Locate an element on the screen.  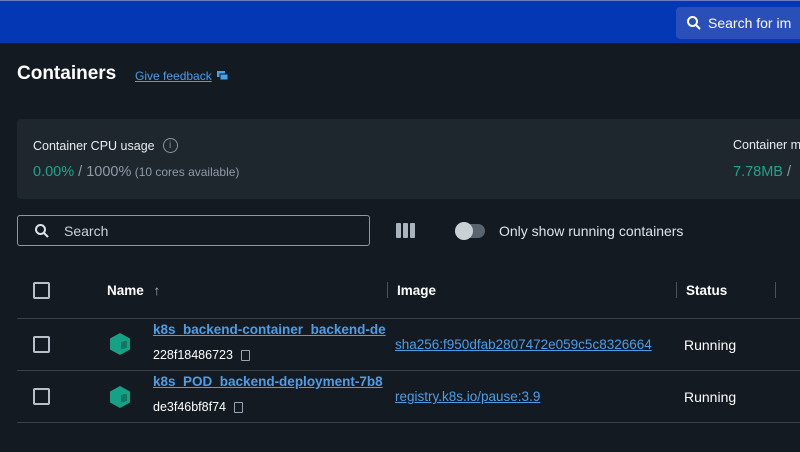
search-input: Search is located at coordinates (193, 230).